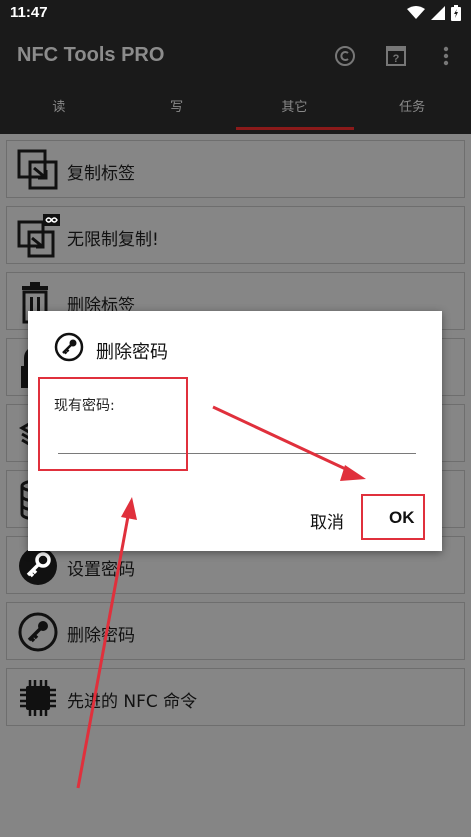  What do you see at coordinates (235, 56) in the screenshot?
I see `app-bar: NFC Tools PRO ?` at bounding box center [235, 56].